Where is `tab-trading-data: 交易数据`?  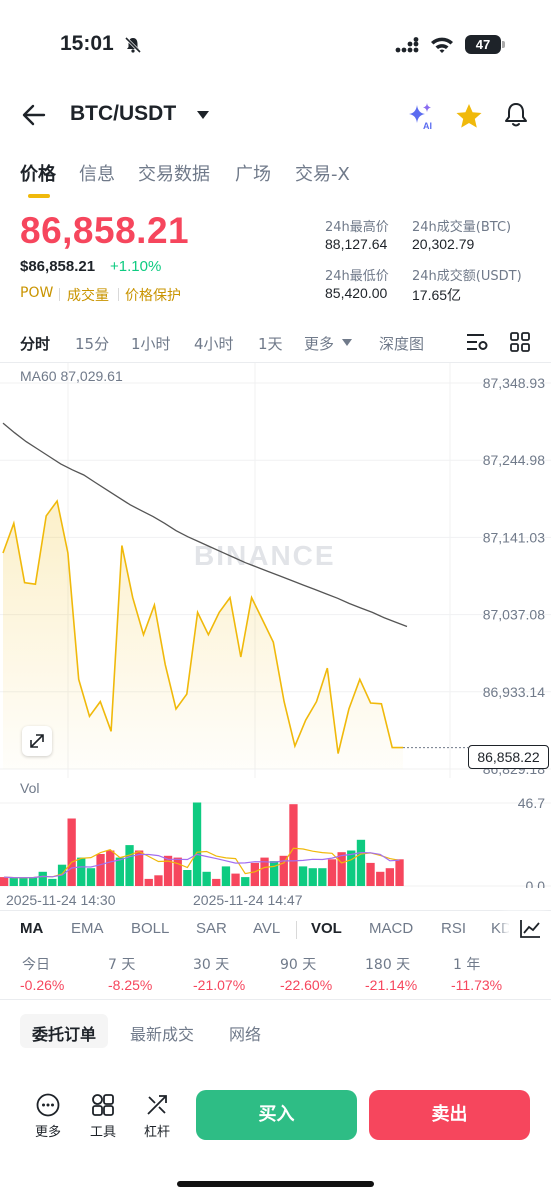
tab-trading-data: 交易数据 is located at coordinates (174, 173).